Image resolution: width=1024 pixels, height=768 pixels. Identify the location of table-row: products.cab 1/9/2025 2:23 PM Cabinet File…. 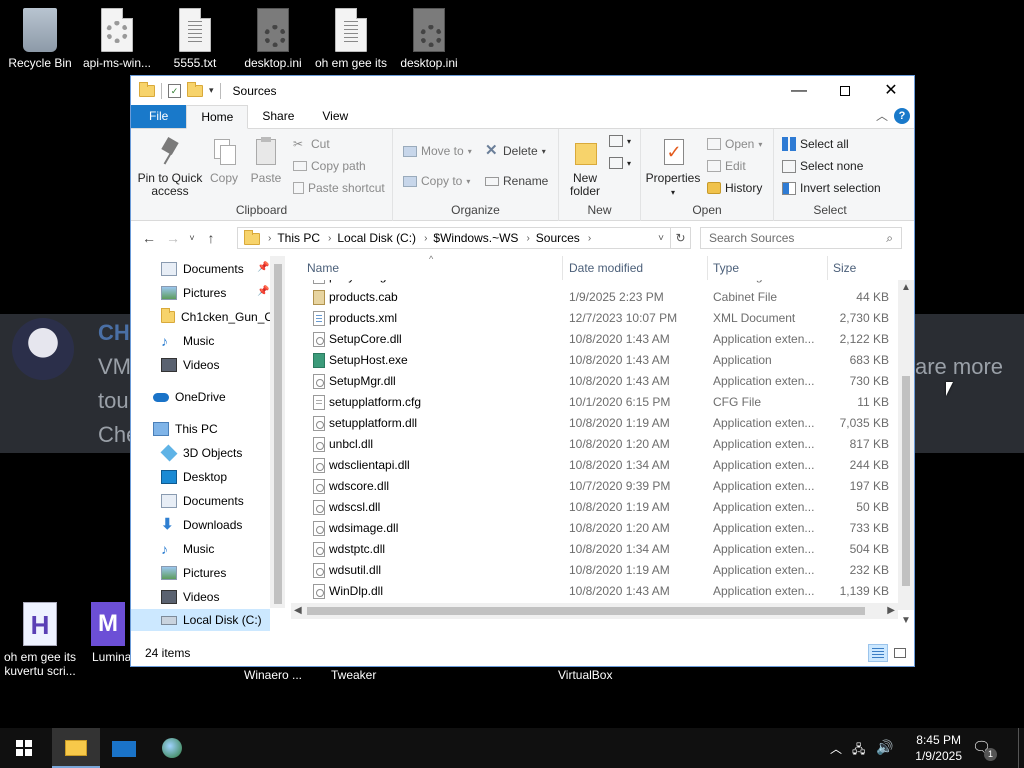
(591, 297).